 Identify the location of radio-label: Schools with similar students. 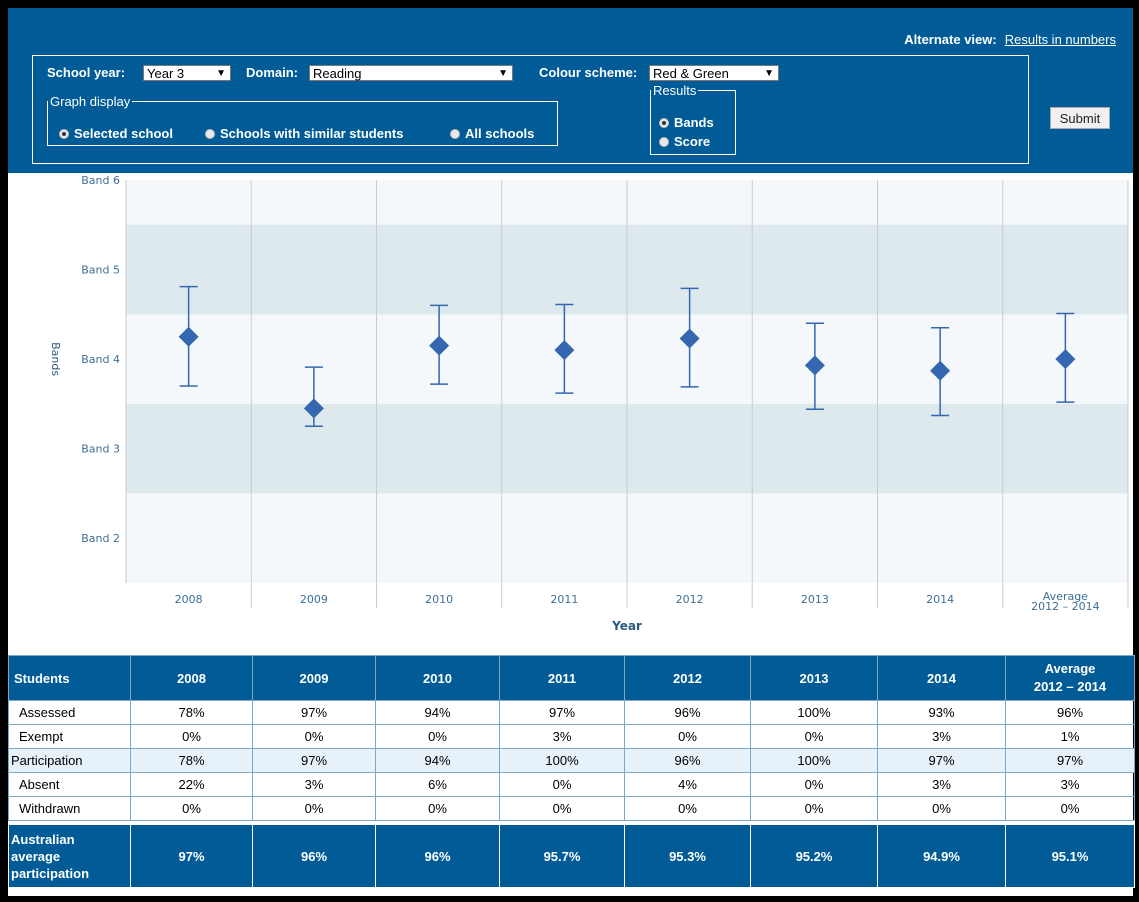
(312, 133).